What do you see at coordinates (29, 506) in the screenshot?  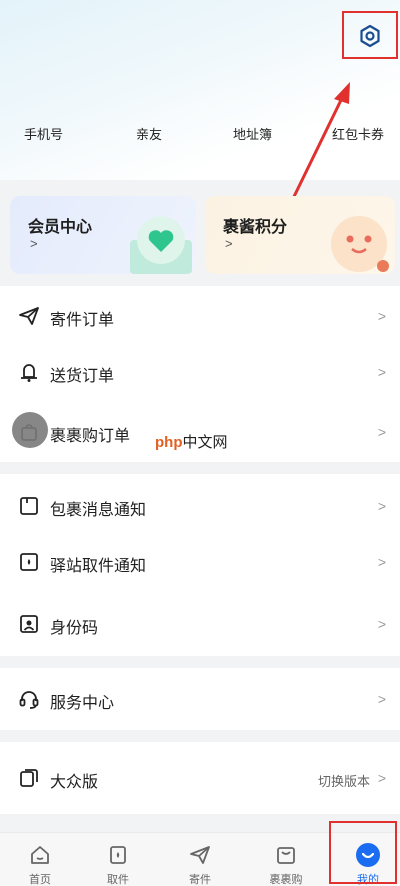 I see `package-icon` at bounding box center [29, 506].